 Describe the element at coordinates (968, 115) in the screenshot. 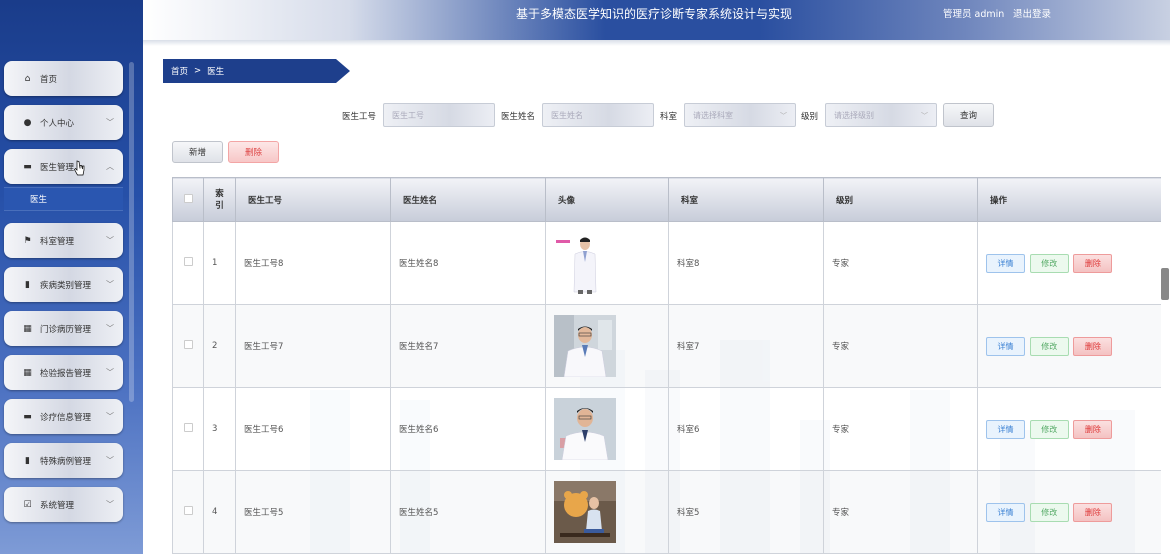

I see `query-button: 查询` at that location.